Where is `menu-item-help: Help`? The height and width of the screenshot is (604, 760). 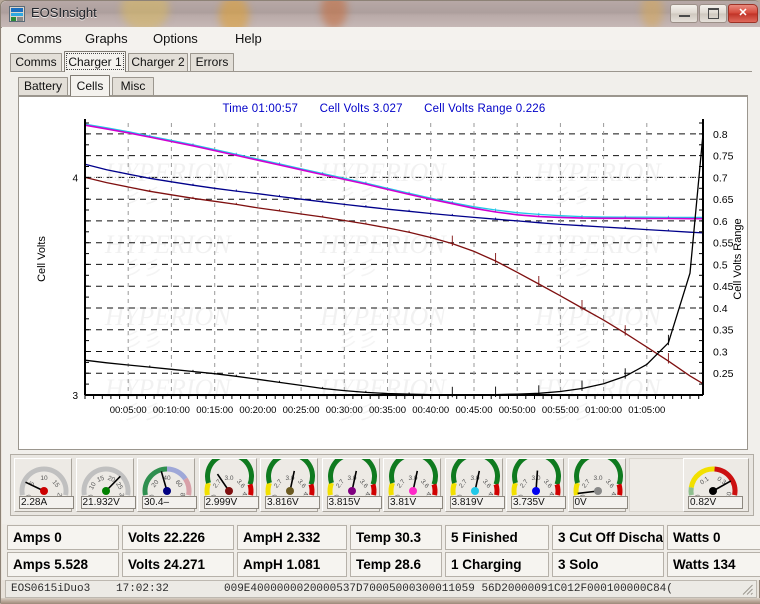
menu-item-help: Help is located at coordinates (248, 39).